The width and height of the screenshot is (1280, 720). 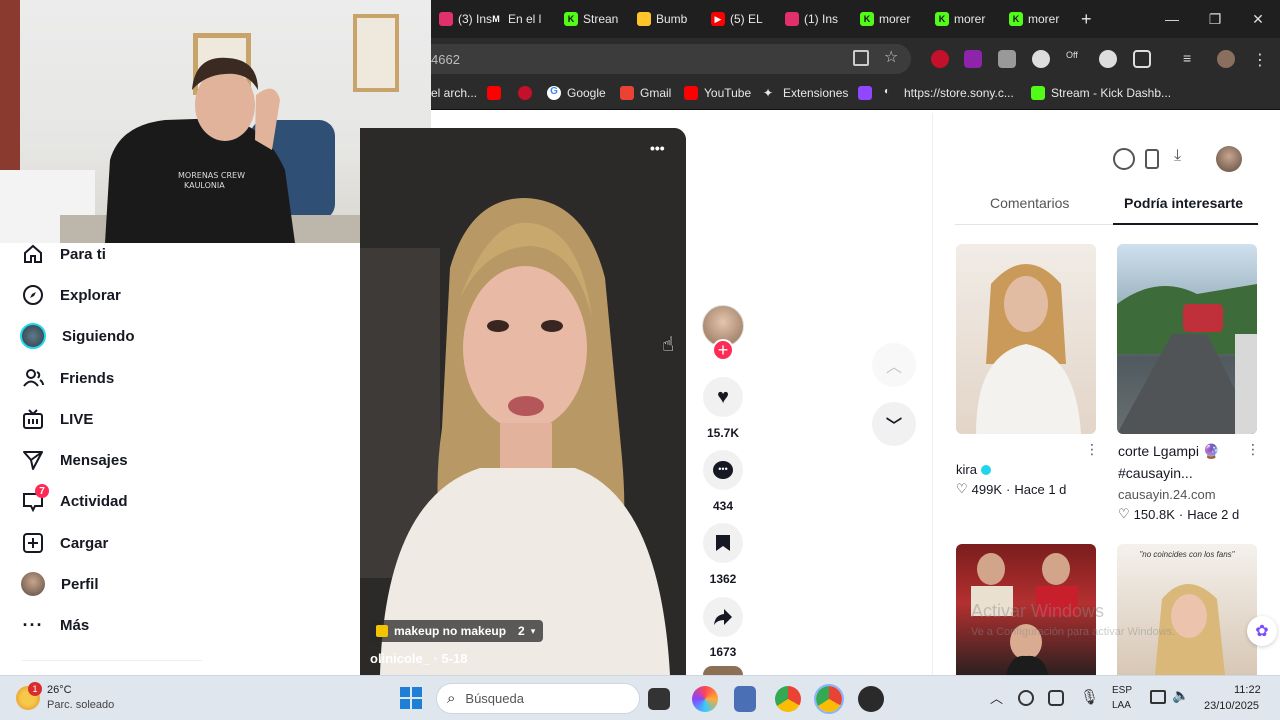 I want to click on clock-time: 11:22, so click(x=1247, y=690).